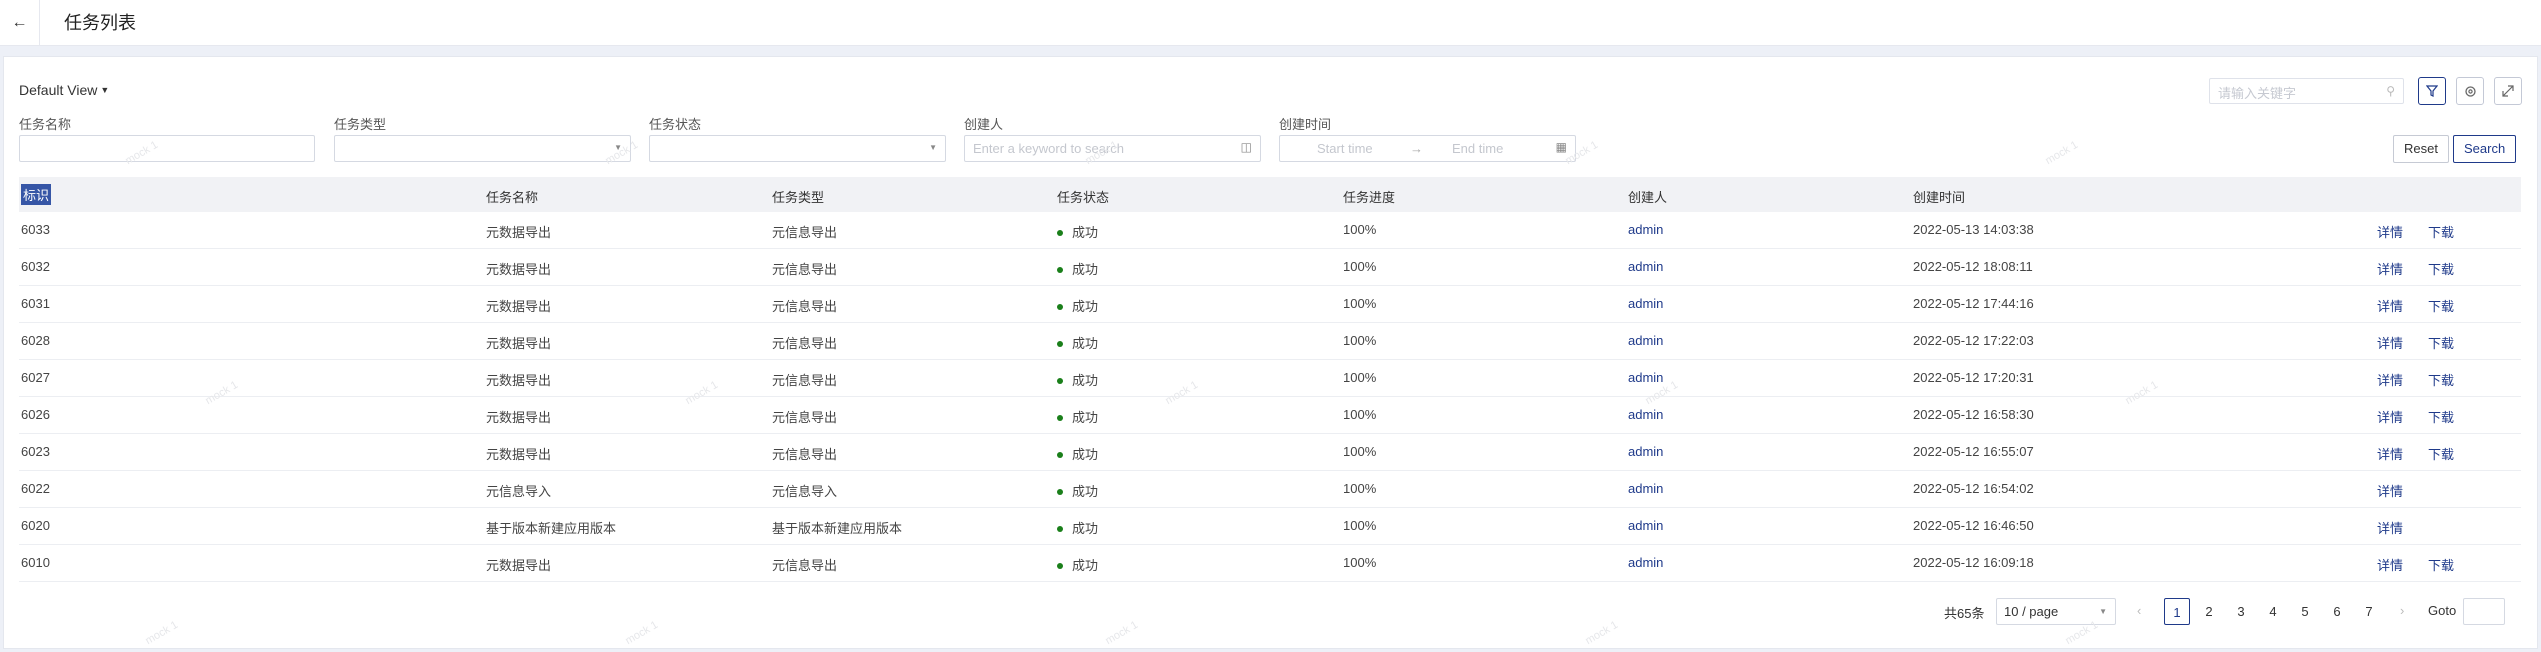  I want to click on page-size-select: 10 / page ▼, so click(2056, 611).